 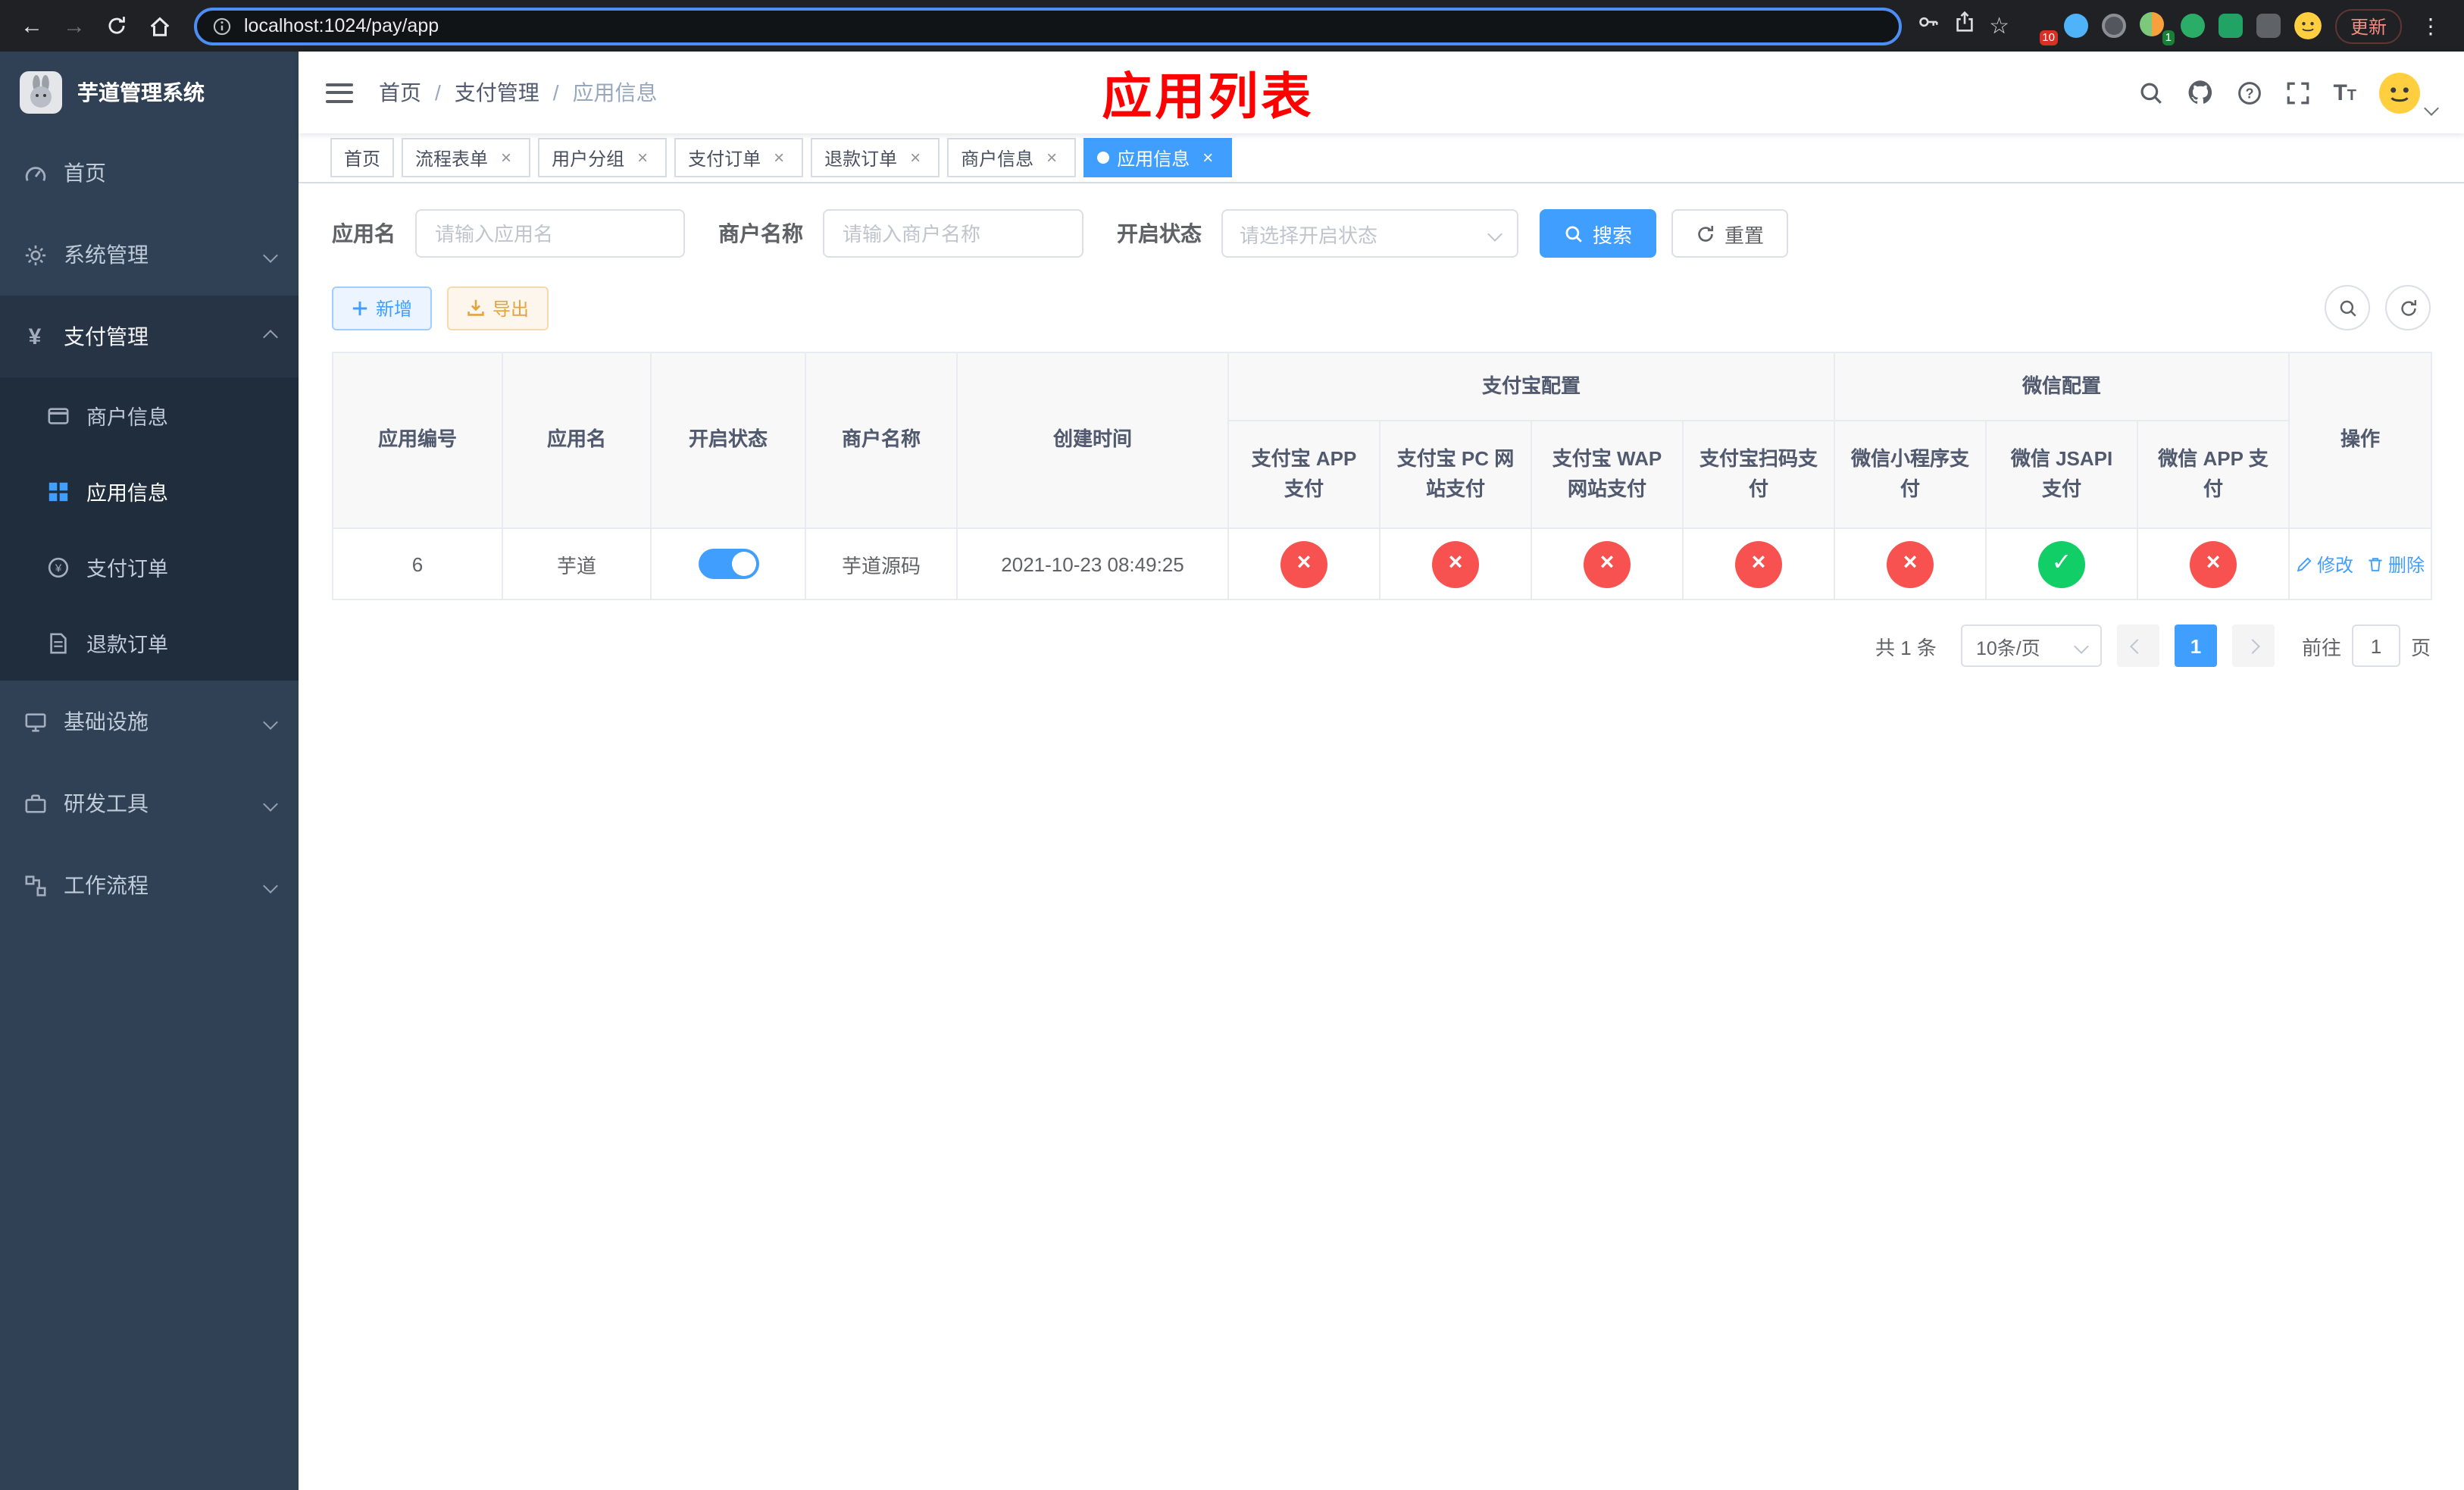 What do you see at coordinates (2192, 26) in the screenshot?
I see `extension-wechat-icon` at bounding box center [2192, 26].